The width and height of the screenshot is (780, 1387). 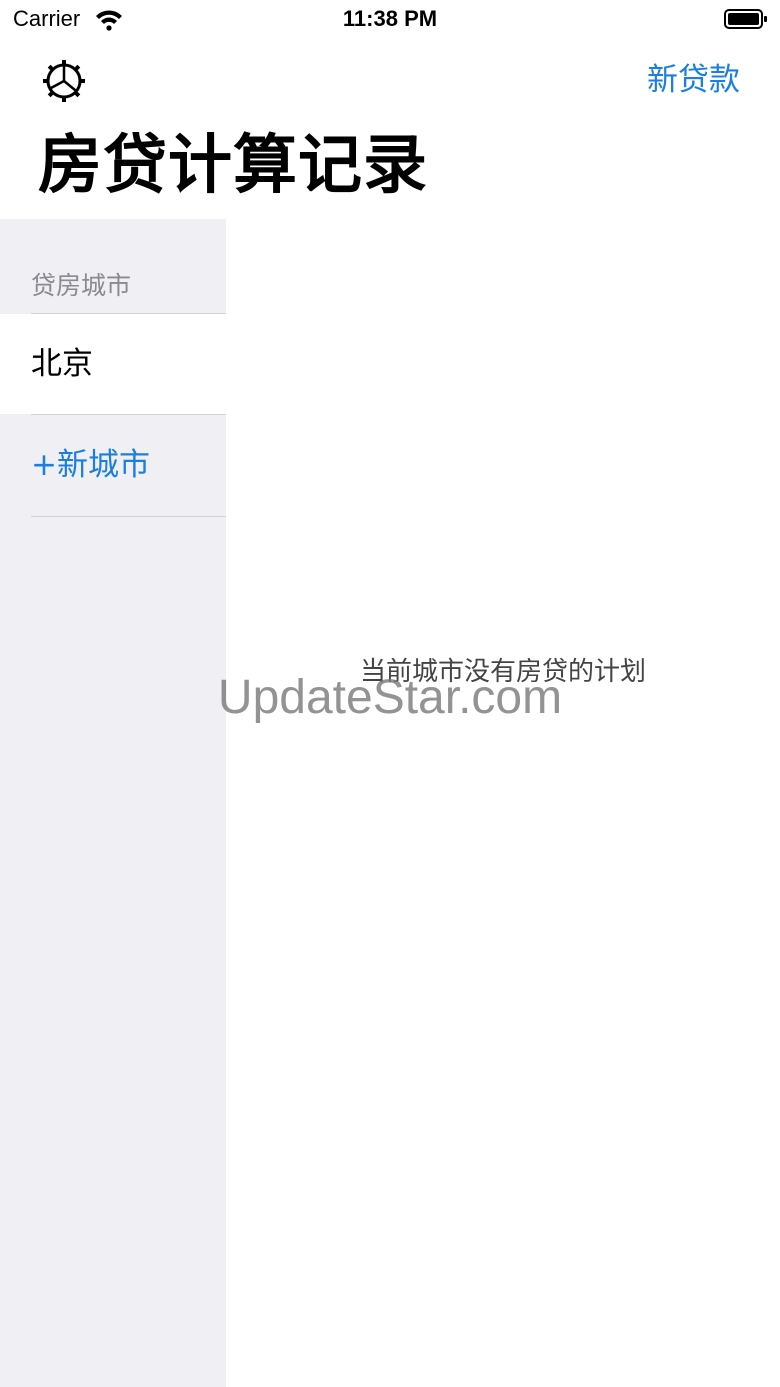 I want to click on watermark: UpdateStar.com, so click(x=390, y=697).